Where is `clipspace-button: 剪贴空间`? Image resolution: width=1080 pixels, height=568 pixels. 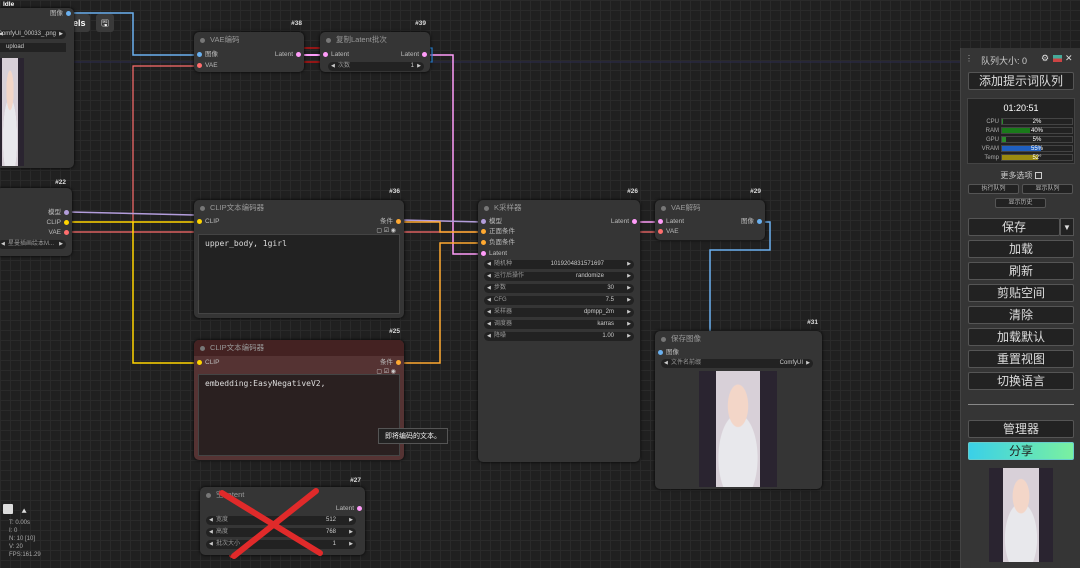
clipspace-button: 剪贴空间 is located at coordinates (1021, 293).